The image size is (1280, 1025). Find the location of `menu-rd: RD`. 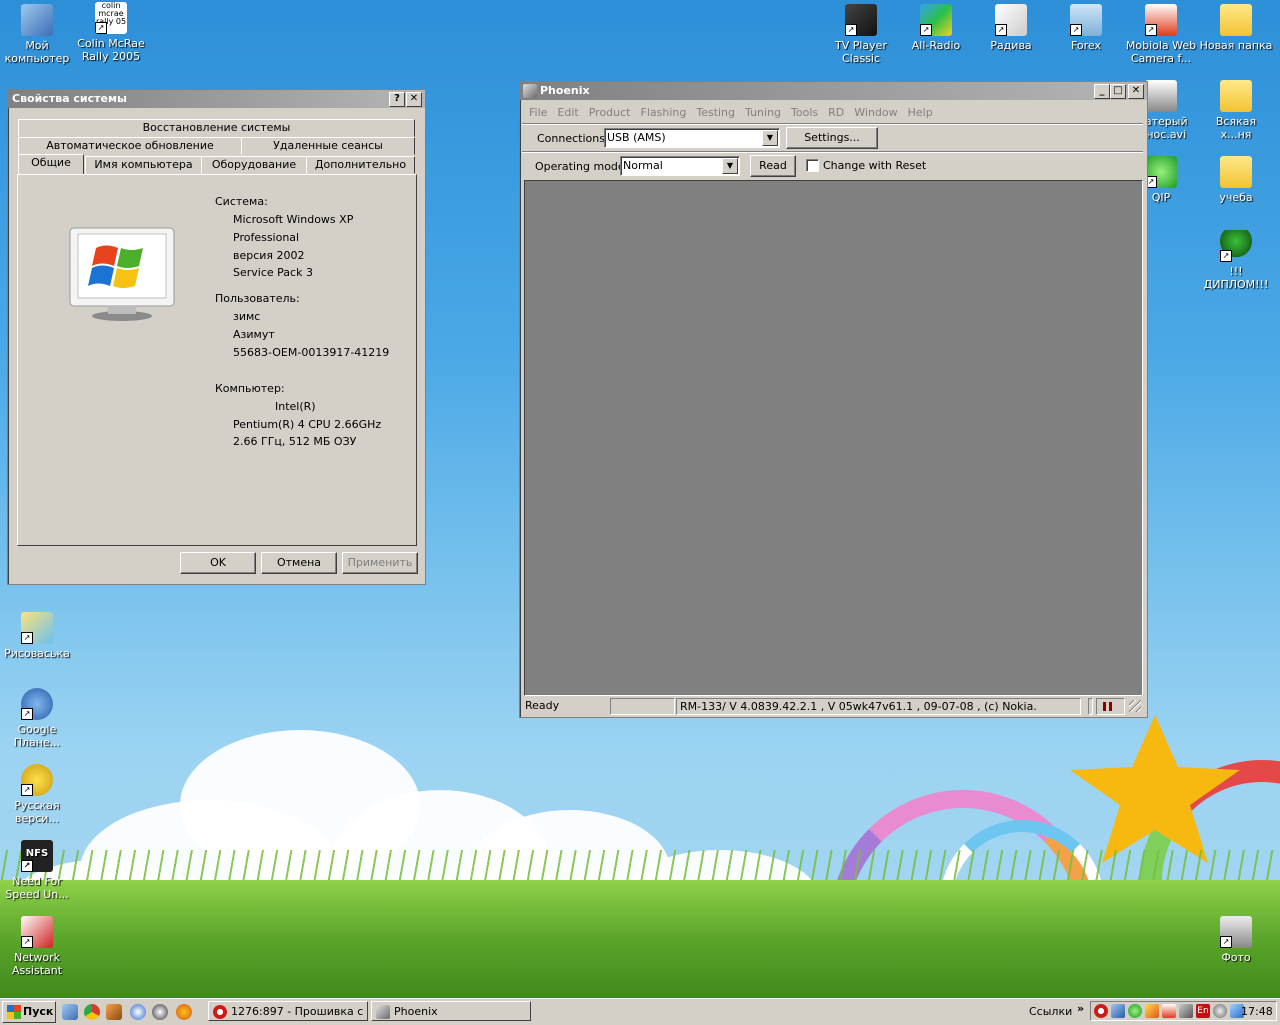

menu-rd: RD is located at coordinates (836, 113).